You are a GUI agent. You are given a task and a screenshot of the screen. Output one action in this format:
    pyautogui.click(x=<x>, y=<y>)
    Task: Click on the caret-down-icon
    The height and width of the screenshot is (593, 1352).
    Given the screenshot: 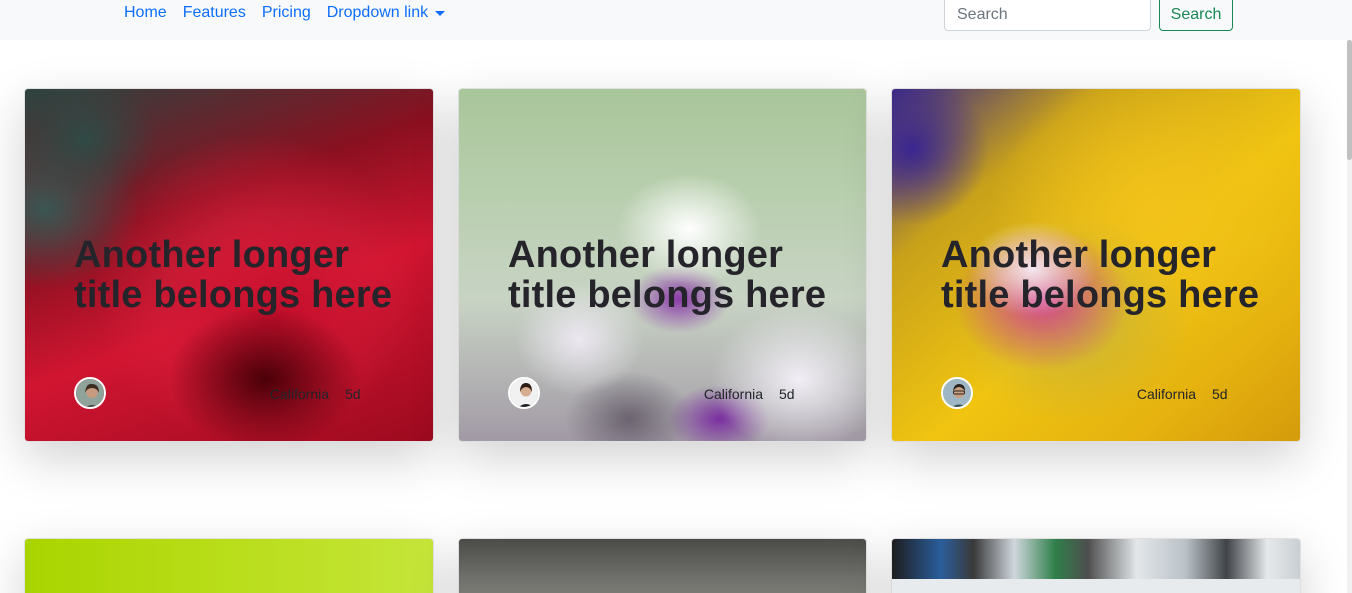 What is the action you would take?
    pyautogui.click(x=440, y=13)
    